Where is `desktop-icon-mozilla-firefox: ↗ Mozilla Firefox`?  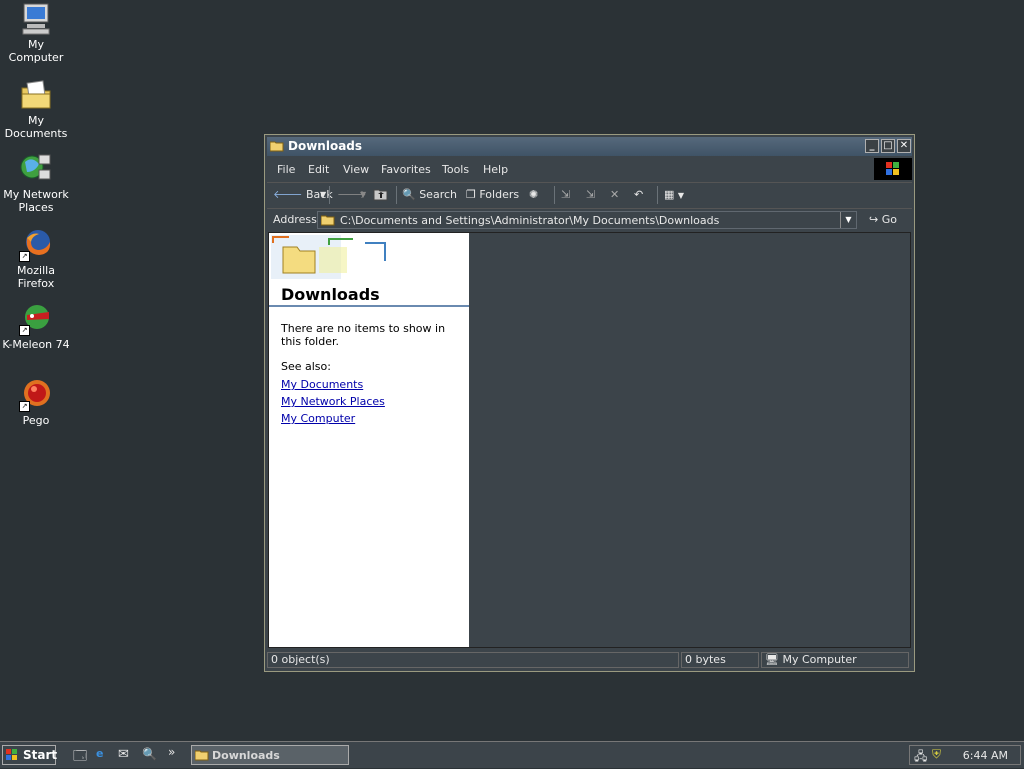
desktop-icon-mozilla-firefox: ↗ Mozilla Firefox is located at coordinates (36, 259).